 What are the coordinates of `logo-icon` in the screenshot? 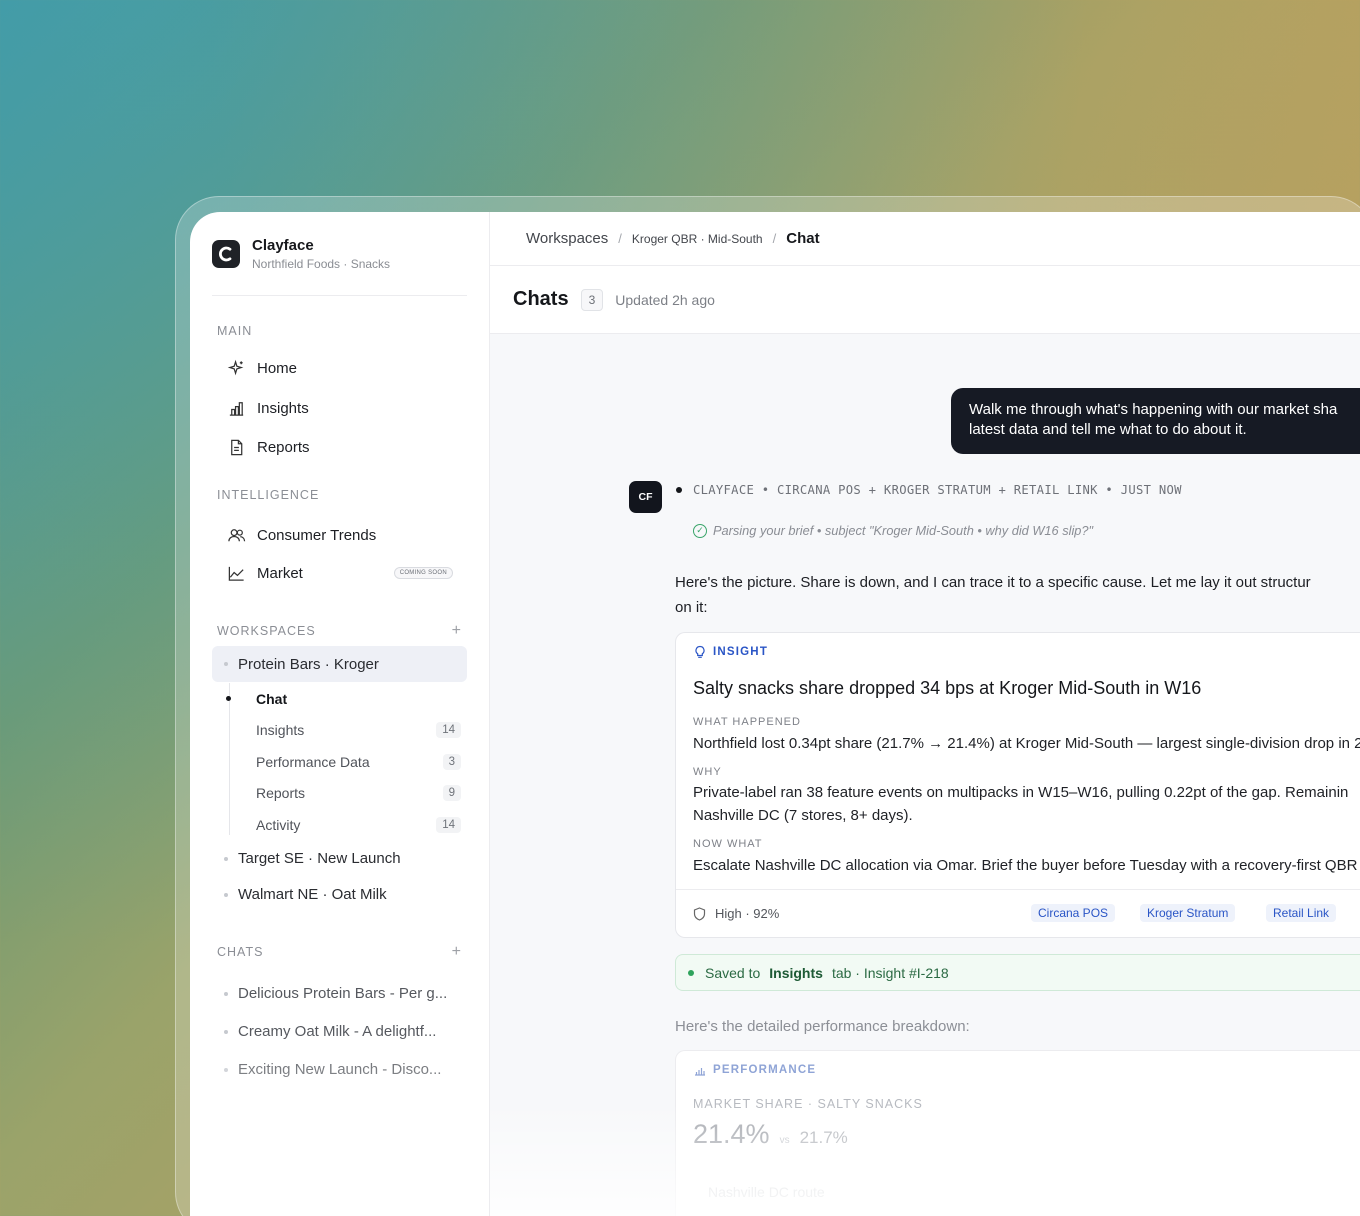 It's located at (226, 253).